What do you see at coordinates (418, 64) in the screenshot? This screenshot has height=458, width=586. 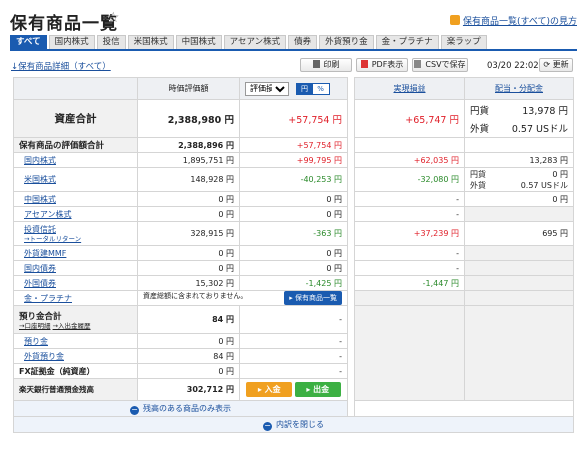 I see `csv-icon` at bounding box center [418, 64].